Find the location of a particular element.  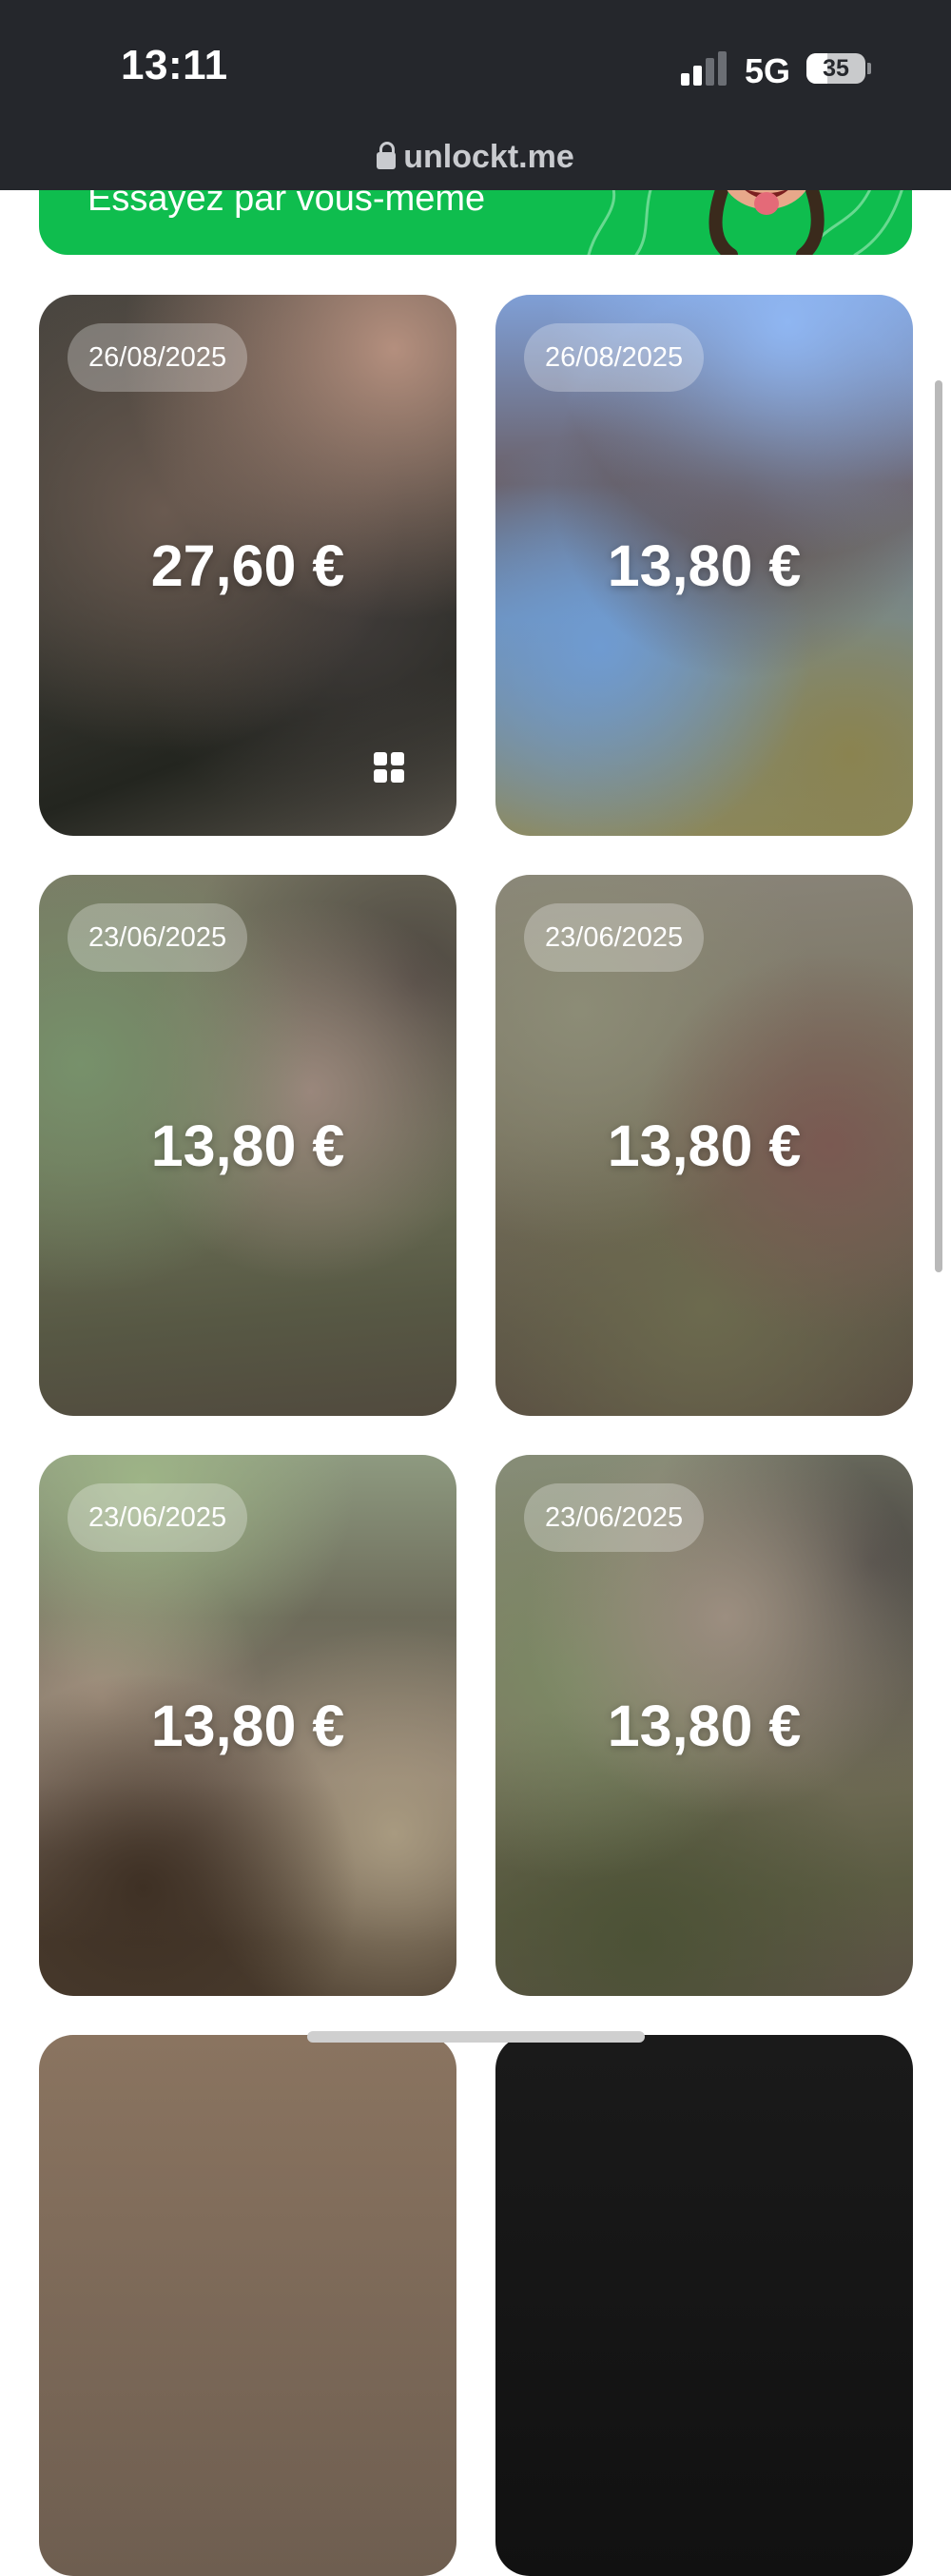

battery-cap is located at coordinates (869, 68).